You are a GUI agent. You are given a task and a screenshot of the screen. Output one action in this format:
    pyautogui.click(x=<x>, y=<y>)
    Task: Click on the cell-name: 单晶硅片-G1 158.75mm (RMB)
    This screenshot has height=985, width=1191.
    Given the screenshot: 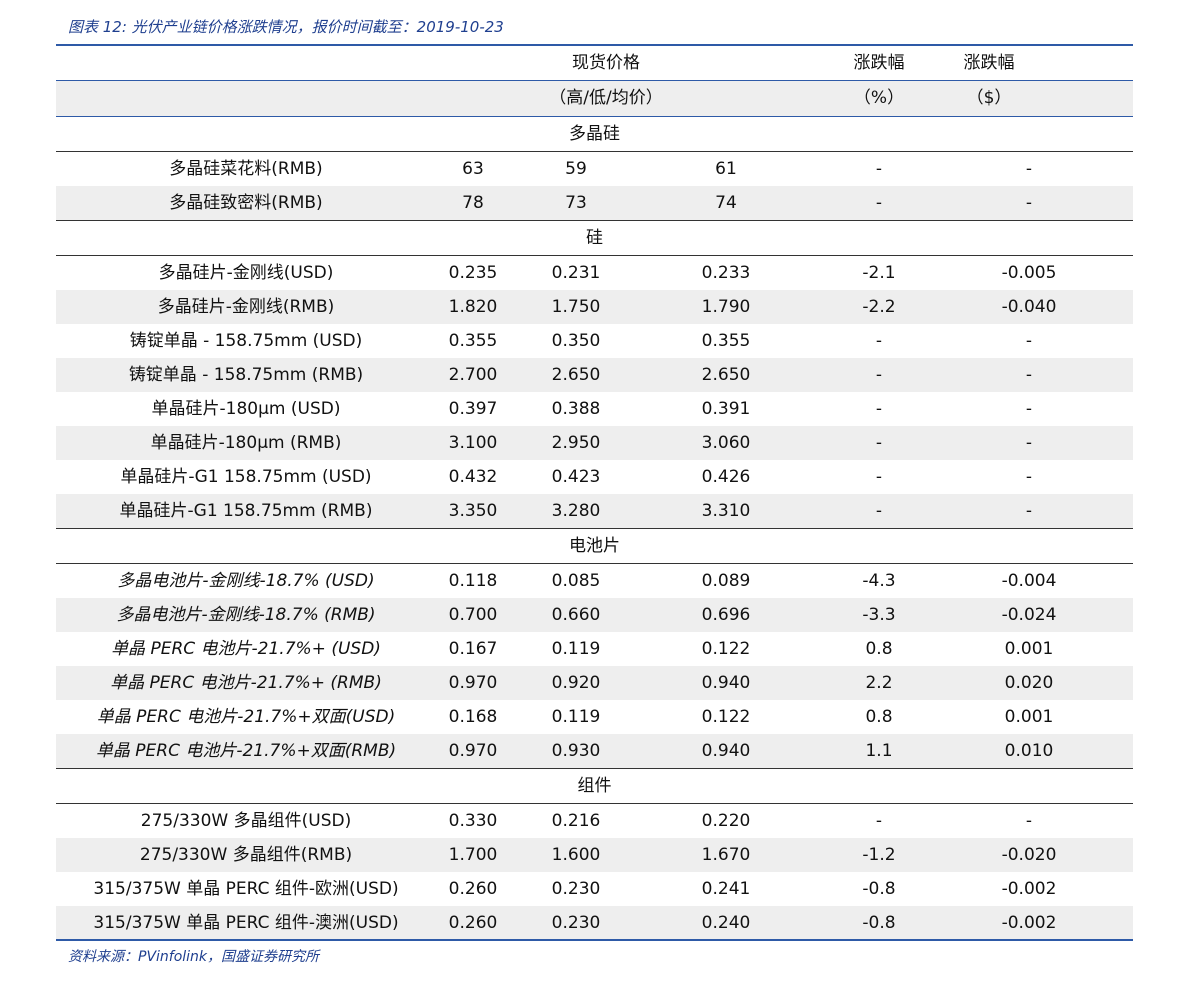 What is the action you would take?
    pyautogui.click(x=246, y=511)
    